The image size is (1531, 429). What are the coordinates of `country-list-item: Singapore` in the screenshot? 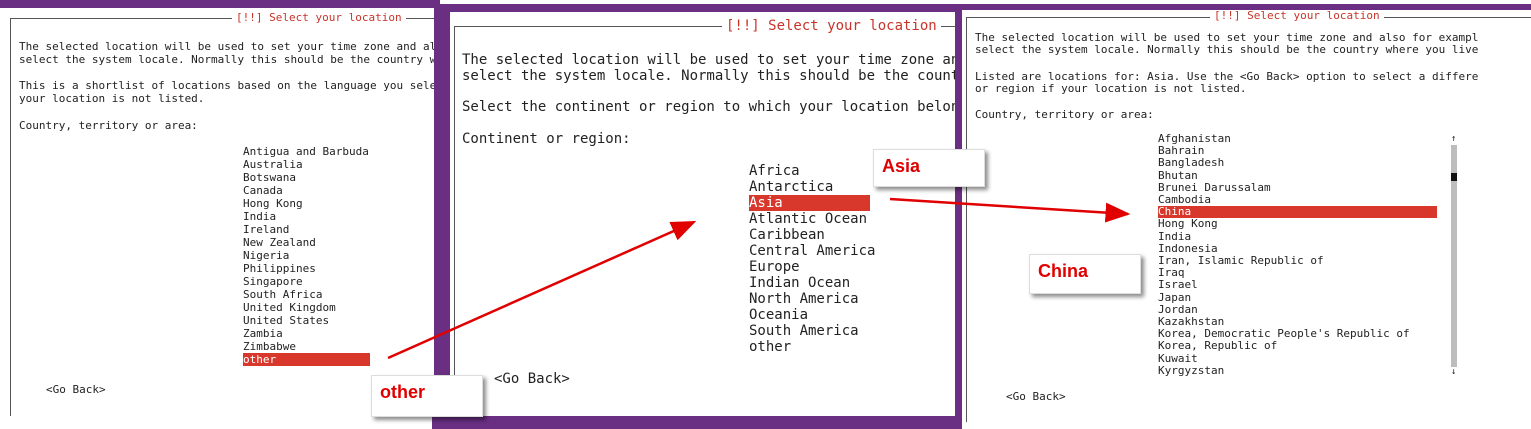 It's located at (306, 281).